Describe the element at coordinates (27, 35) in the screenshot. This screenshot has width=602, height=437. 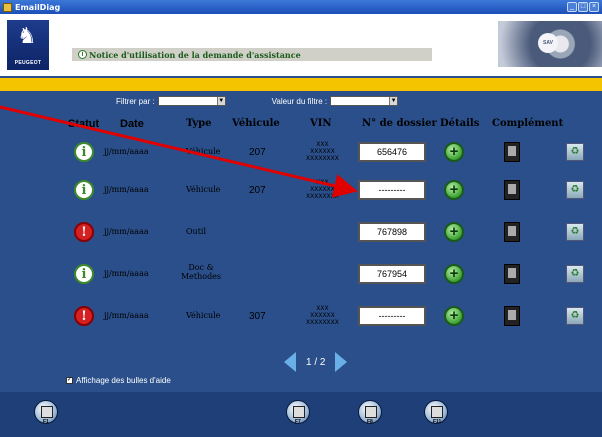
I see `lion-icon: ♞` at that location.